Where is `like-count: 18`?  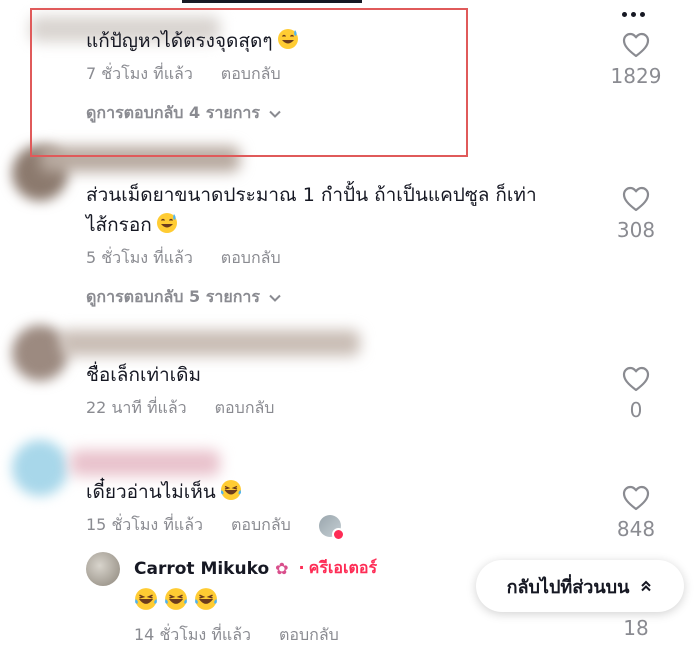
like-count: 18 is located at coordinates (636, 628).